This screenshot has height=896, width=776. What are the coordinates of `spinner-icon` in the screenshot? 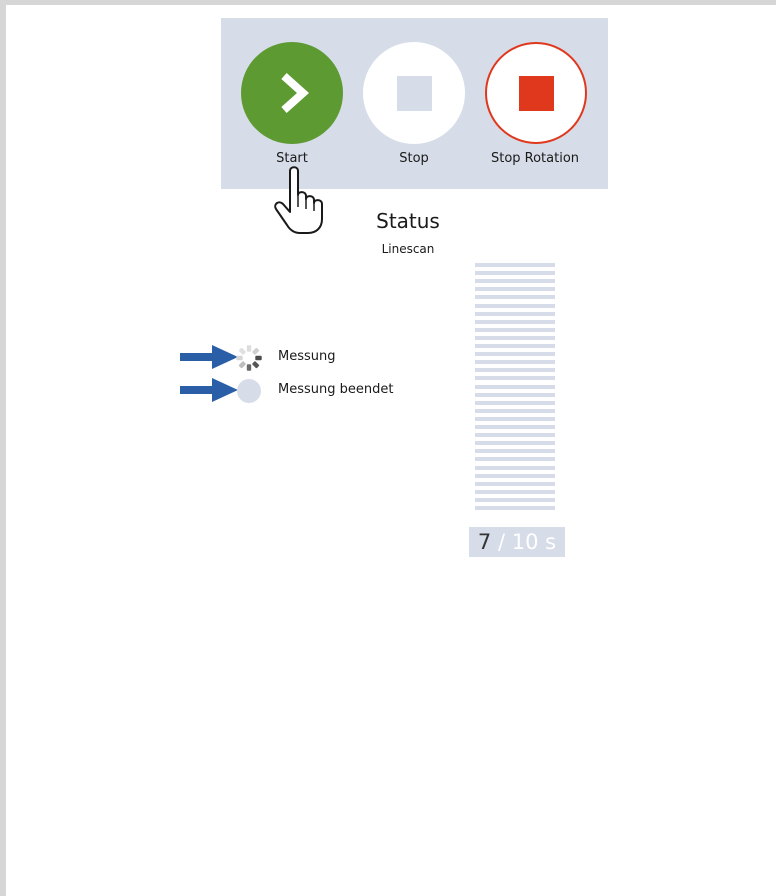 It's located at (249, 358).